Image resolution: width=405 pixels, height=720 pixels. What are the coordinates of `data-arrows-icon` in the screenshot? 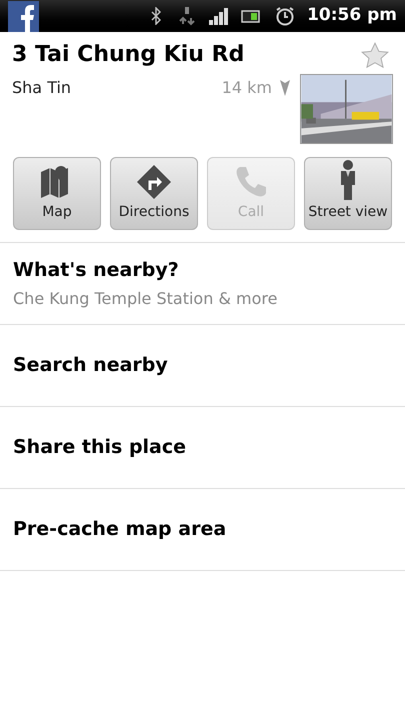 It's located at (187, 16).